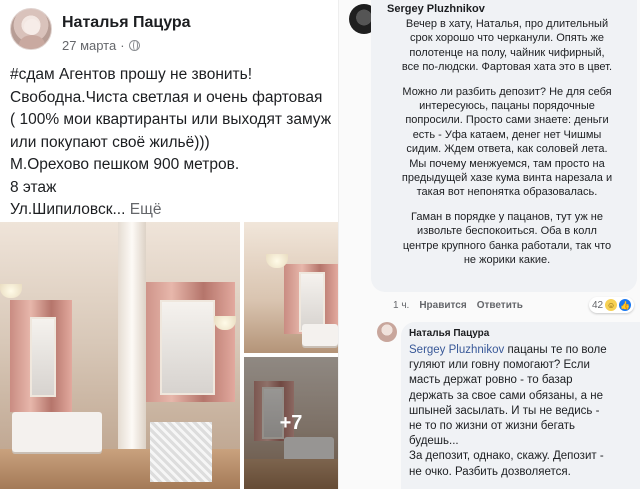 This screenshot has height=489, width=640. I want to click on comment-text-line: есть - Уфа катаем, денег нет Чишмы, so click(507, 134).